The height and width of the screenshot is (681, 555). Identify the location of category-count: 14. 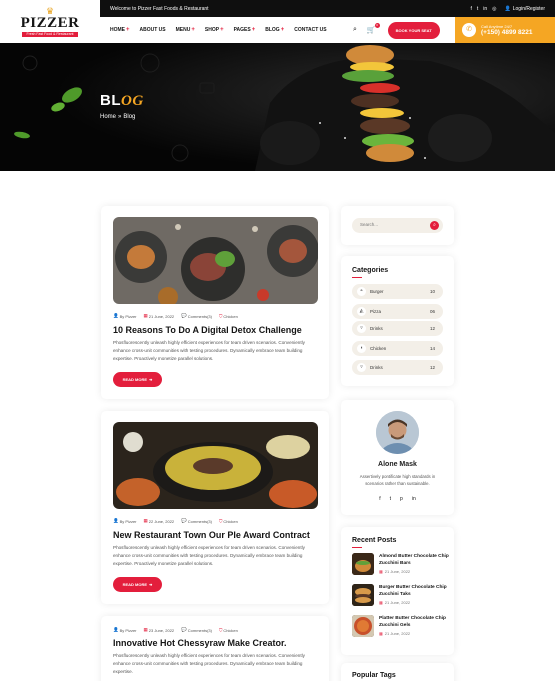
(432, 348).